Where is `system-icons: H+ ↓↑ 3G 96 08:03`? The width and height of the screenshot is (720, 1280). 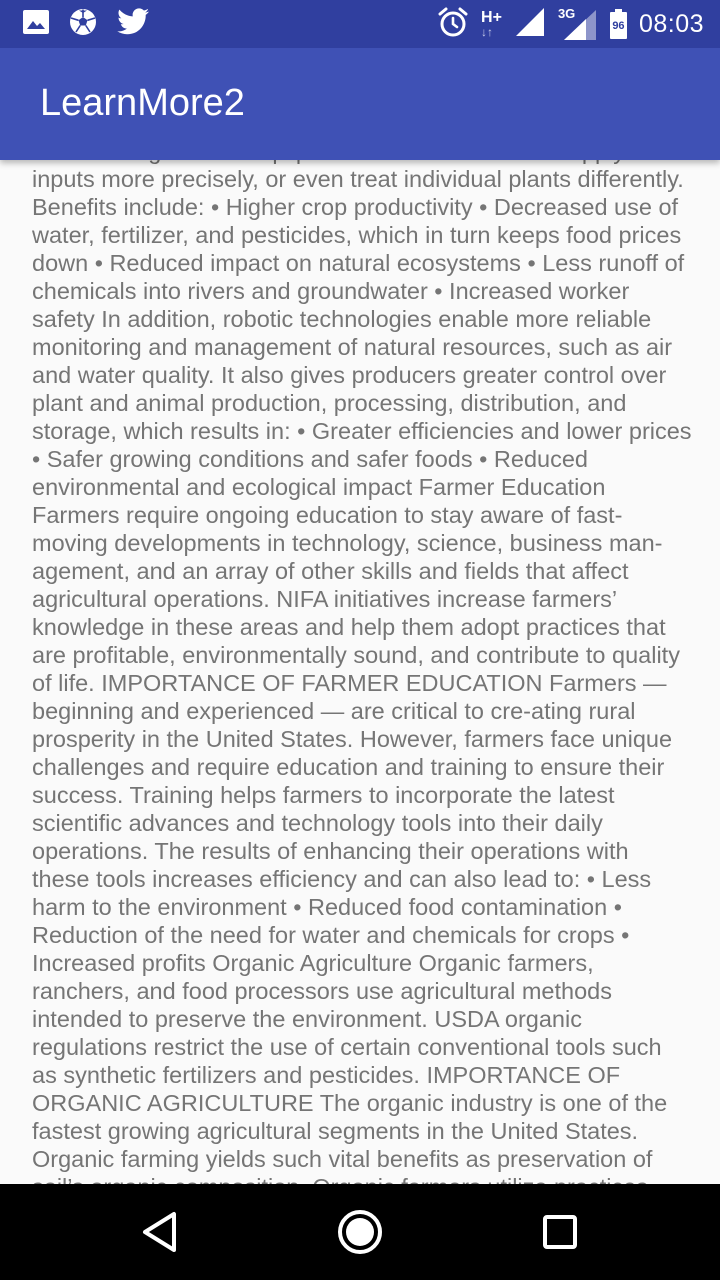
system-icons: H+ ↓↑ 3G 96 08:03 is located at coordinates (570, 24).